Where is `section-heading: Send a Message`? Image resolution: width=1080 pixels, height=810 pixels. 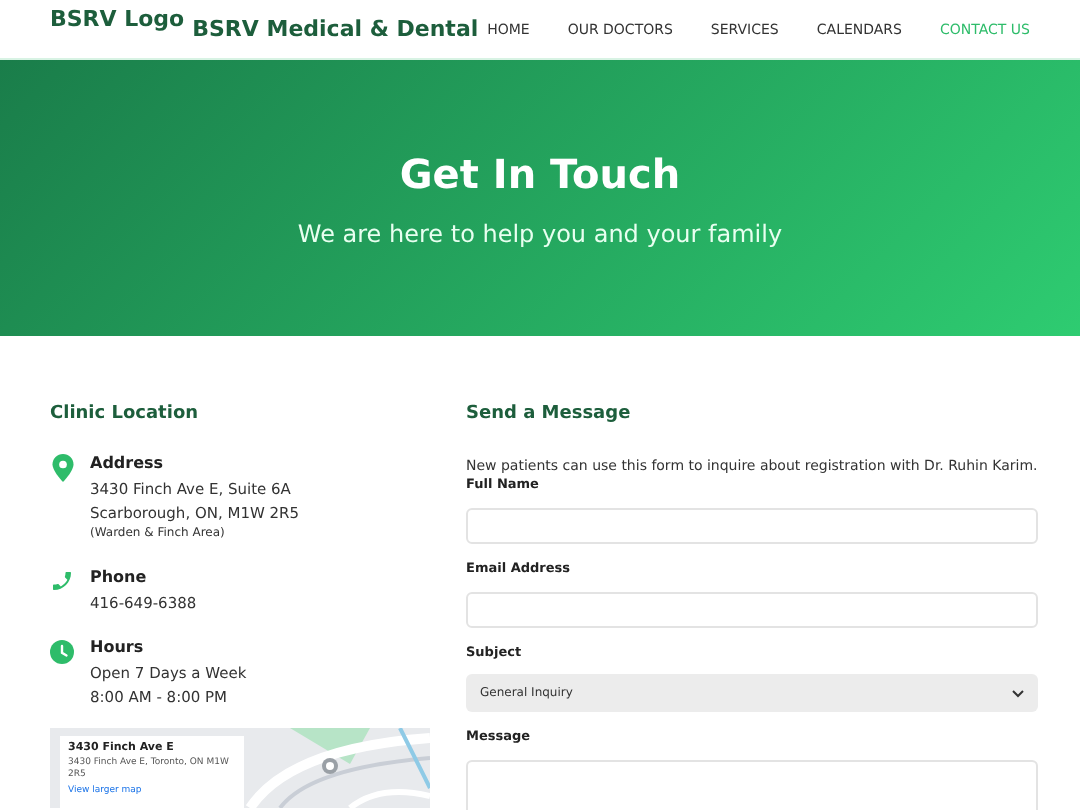
section-heading: Send a Message is located at coordinates (549, 415).